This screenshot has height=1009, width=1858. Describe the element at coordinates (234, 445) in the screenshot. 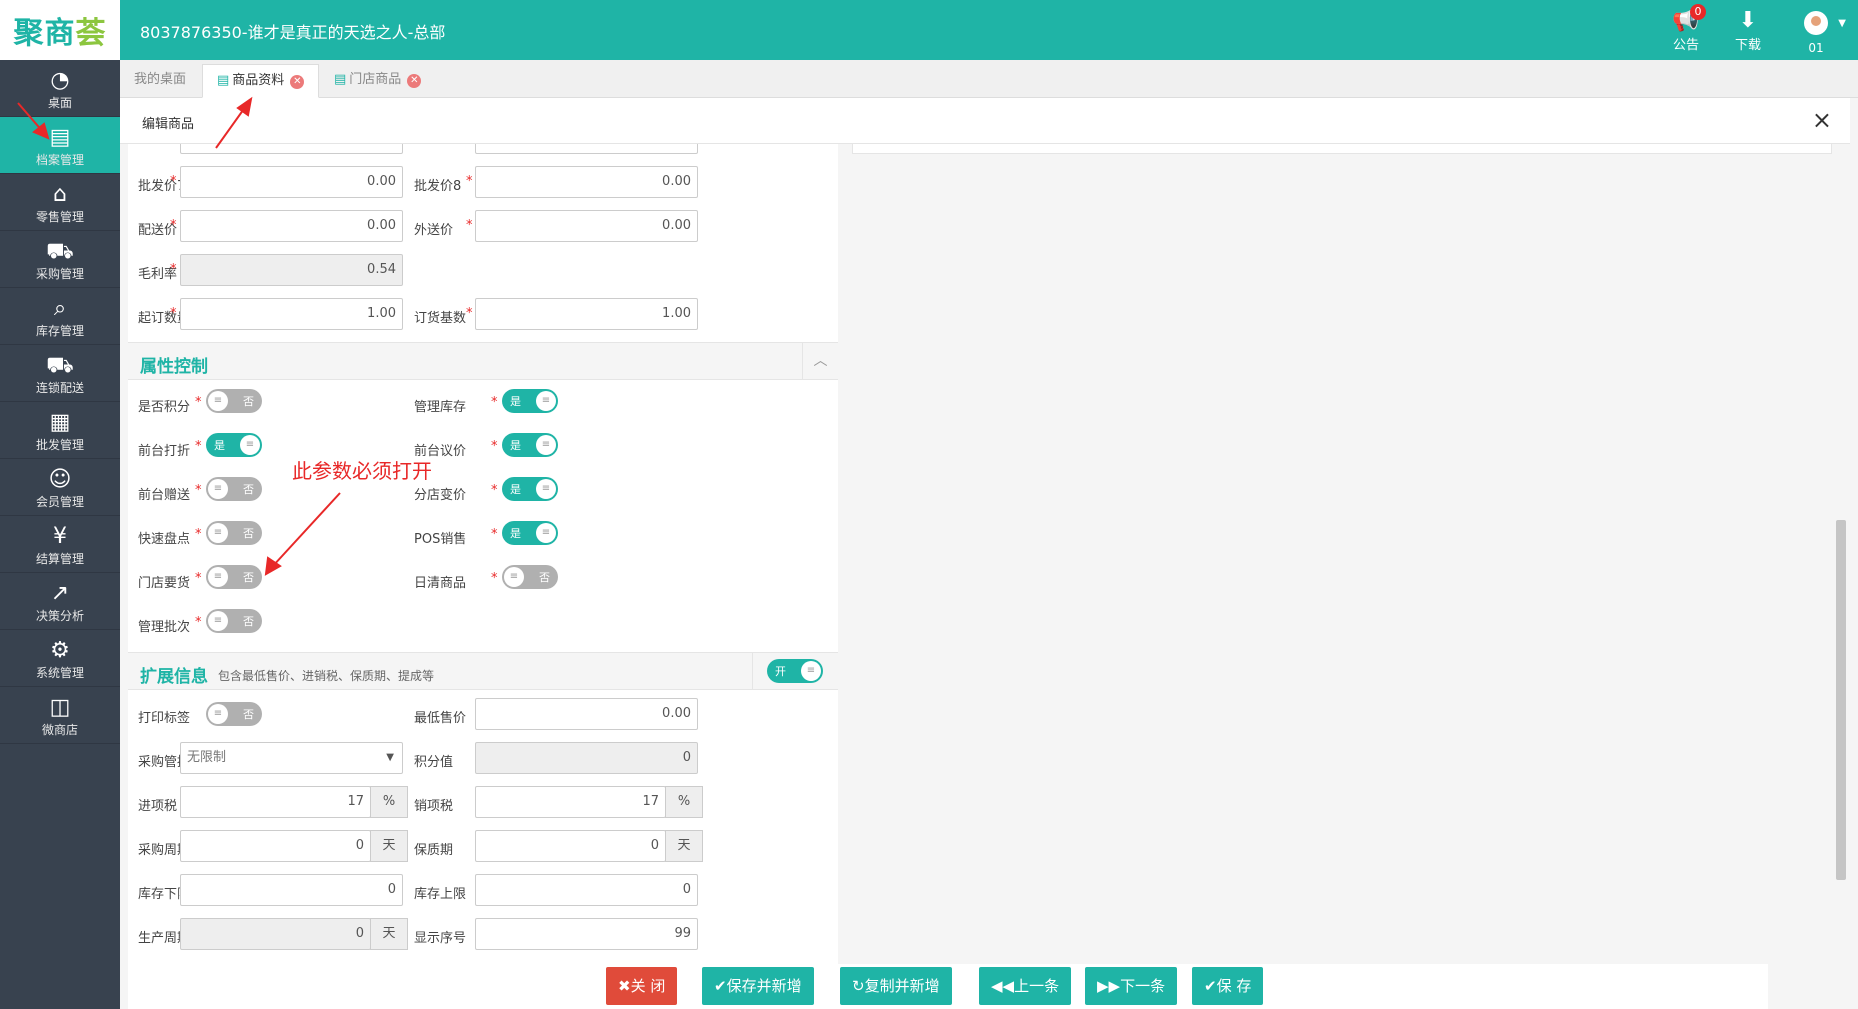

I see `front-discount-toggle: 是 ≡` at that location.